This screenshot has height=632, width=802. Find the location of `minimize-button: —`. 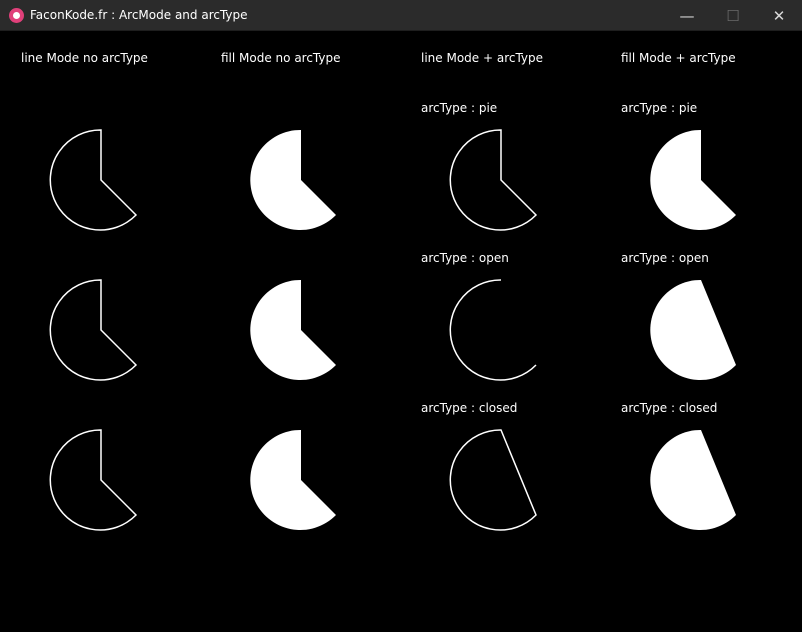

minimize-button: — is located at coordinates (687, 15).